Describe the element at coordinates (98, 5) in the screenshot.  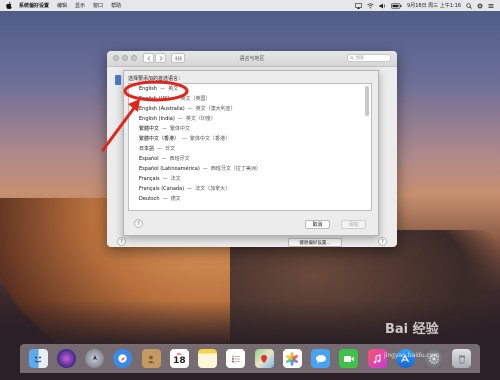
I see `menu-window: 窗口` at that location.